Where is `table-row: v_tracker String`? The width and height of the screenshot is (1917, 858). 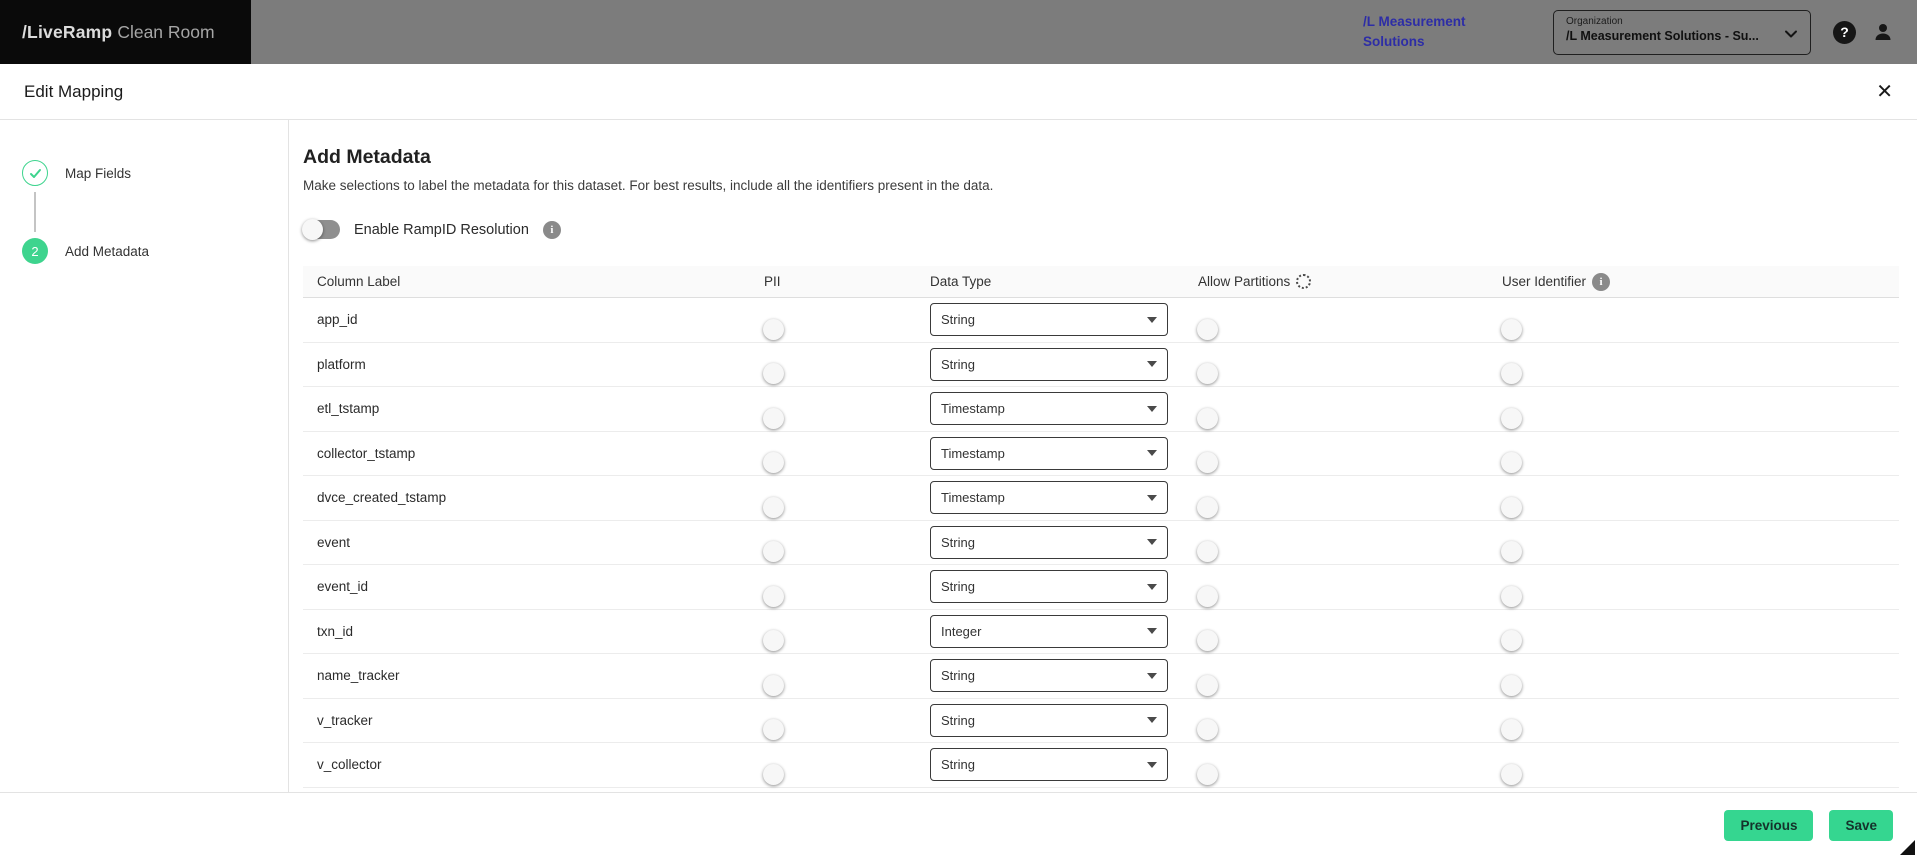
table-row: v_tracker String is located at coordinates (1101, 721).